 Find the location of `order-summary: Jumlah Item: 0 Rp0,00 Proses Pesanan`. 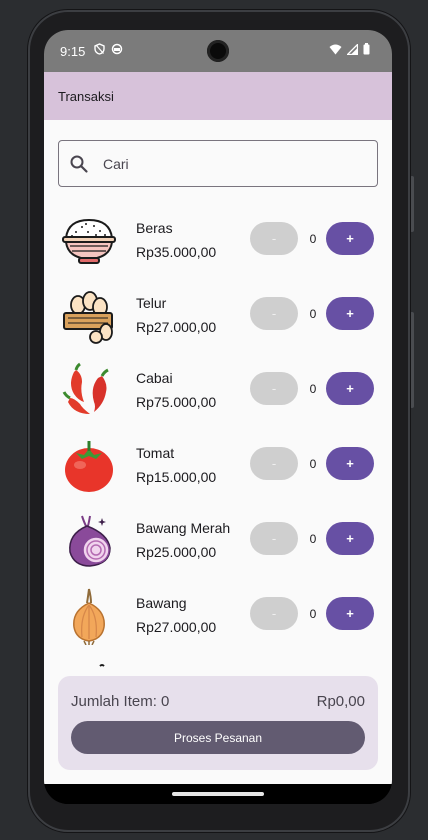

order-summary: Jumlah Item: 0 Rp0,00 Proses Pesanan is located at coordinates (218, 723).